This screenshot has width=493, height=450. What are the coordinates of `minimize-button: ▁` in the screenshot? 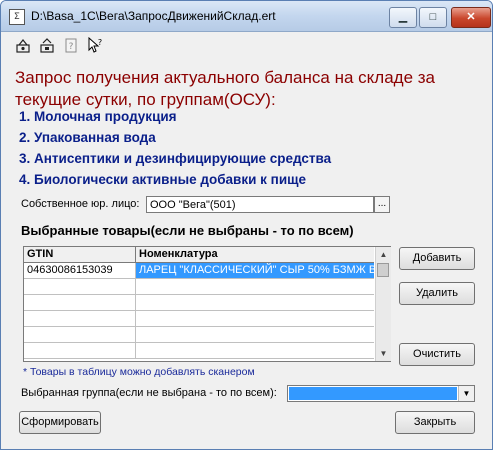 It's located at (403, 17).